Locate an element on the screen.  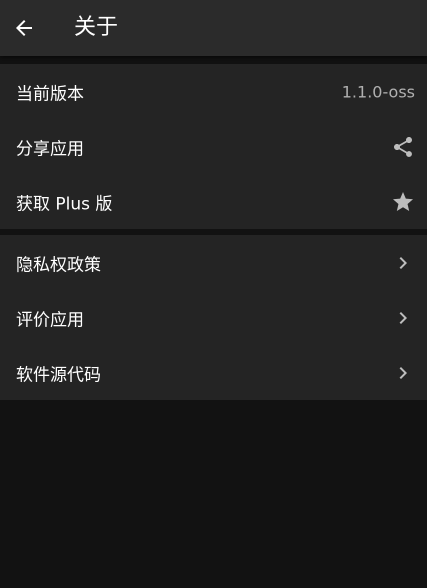
version-label: 当前版本 is located at coordinates (50, 94).